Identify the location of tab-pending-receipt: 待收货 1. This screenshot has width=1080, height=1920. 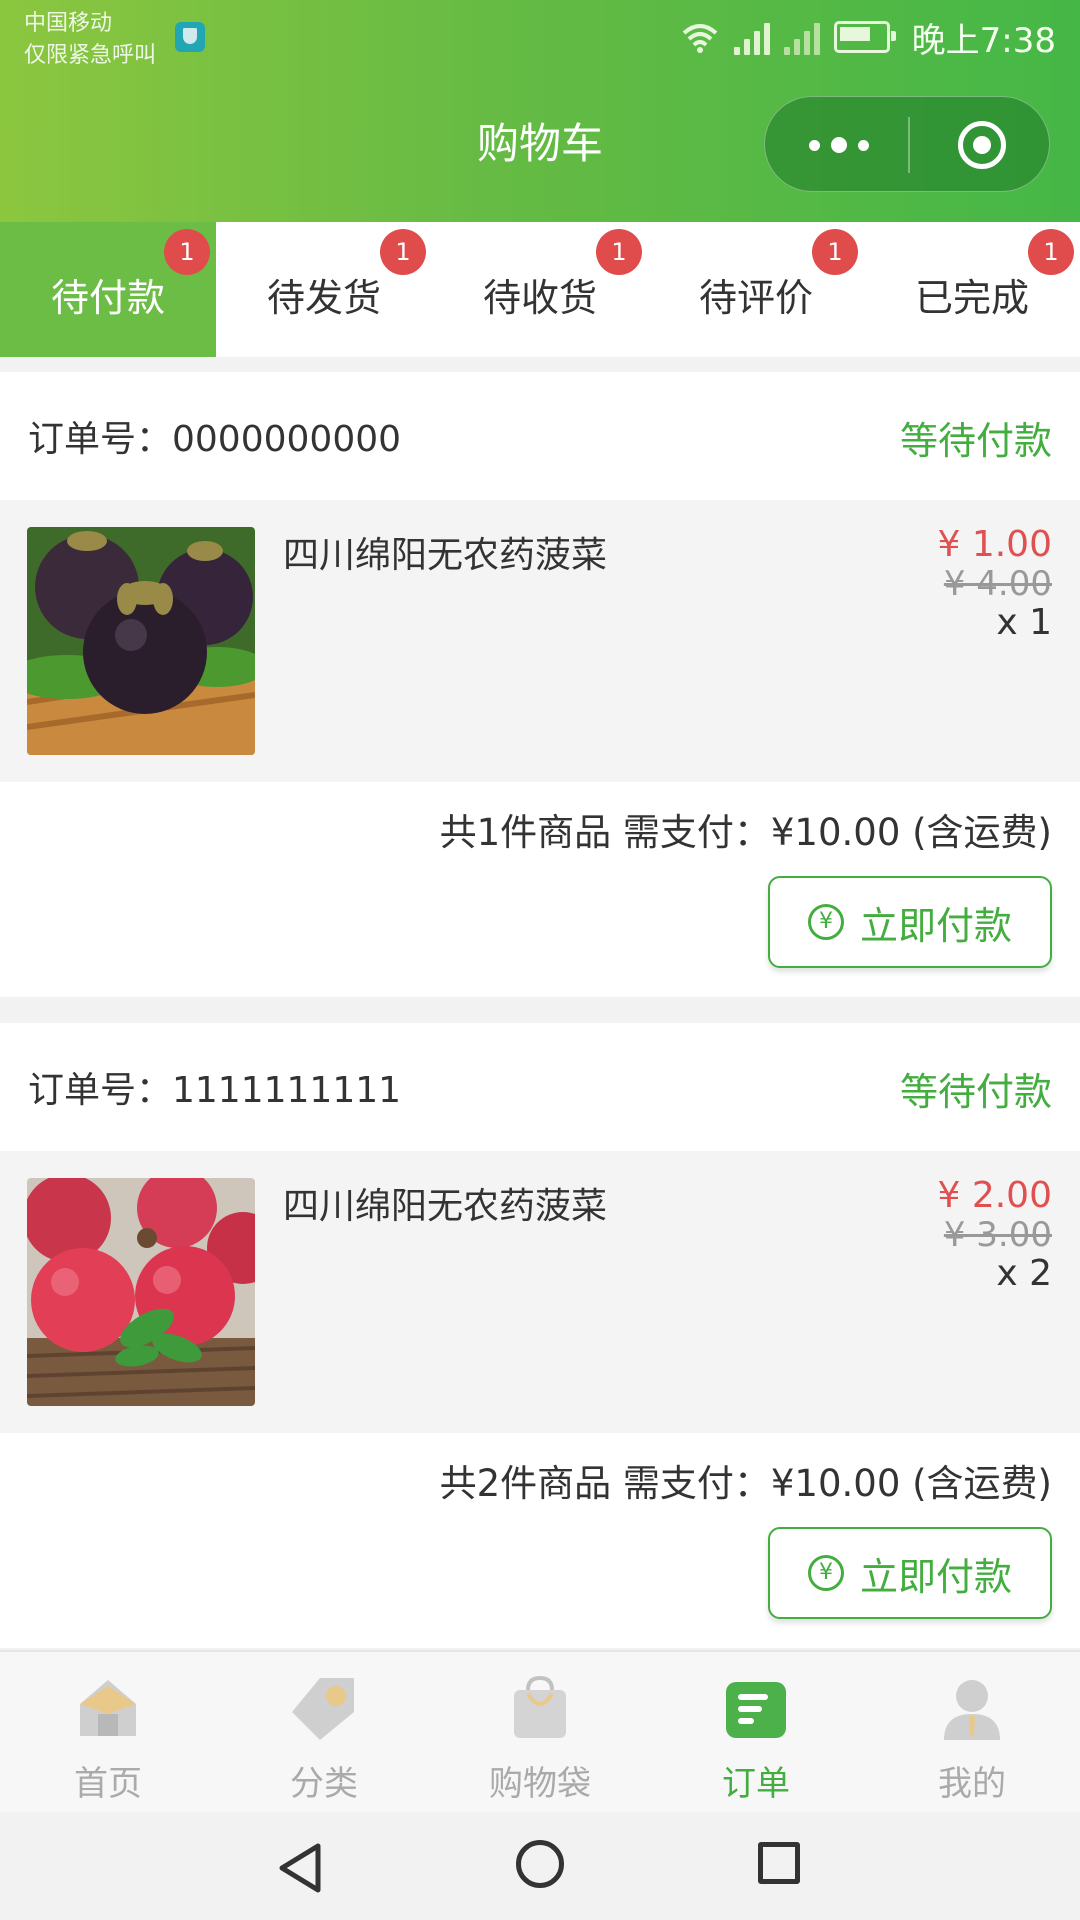
(540, 289).